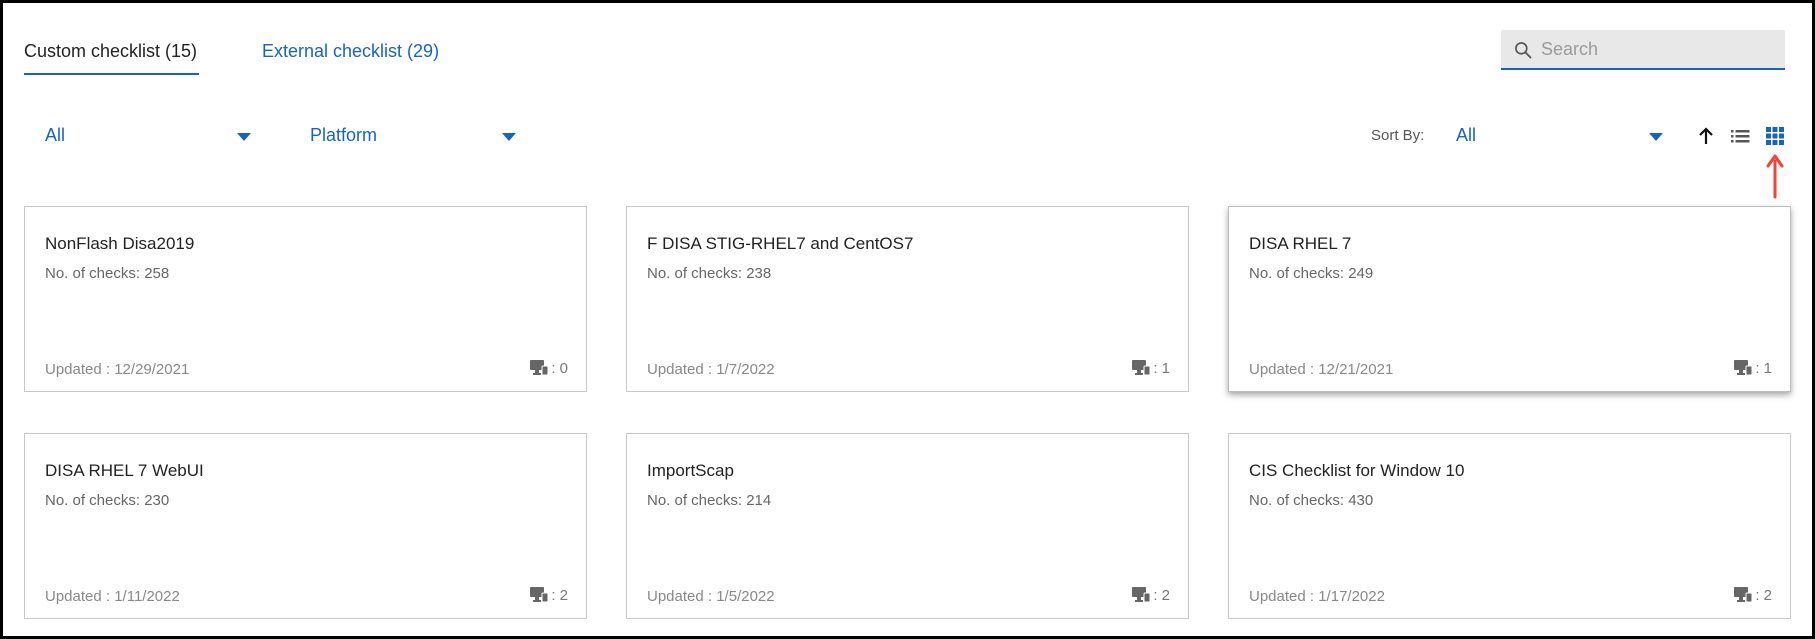 Image resolution: width=1815 pixels, height=639 pixels. What do you see at coordinates (112, 596) in the screenshot?
I see `card-updated-date: Updated : 1/11/2022` at bounding box center [112, 596].